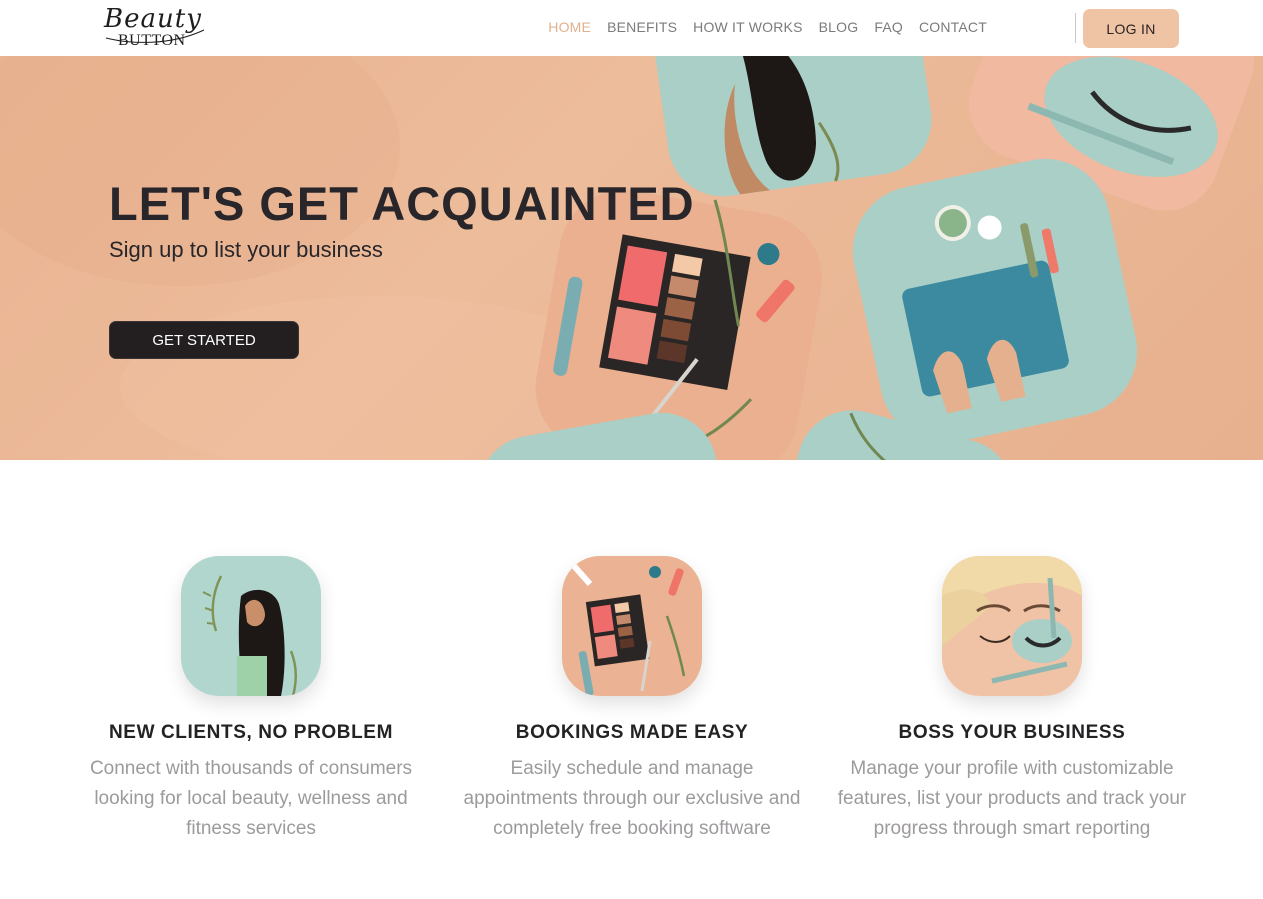 This screenshot has height=899, width=1263. What do you see at coordinates (1012, 732) in the screenshot?
I see `feature-title: BOSS YOUR BUSINESS` at bounding box center [1012, 732].